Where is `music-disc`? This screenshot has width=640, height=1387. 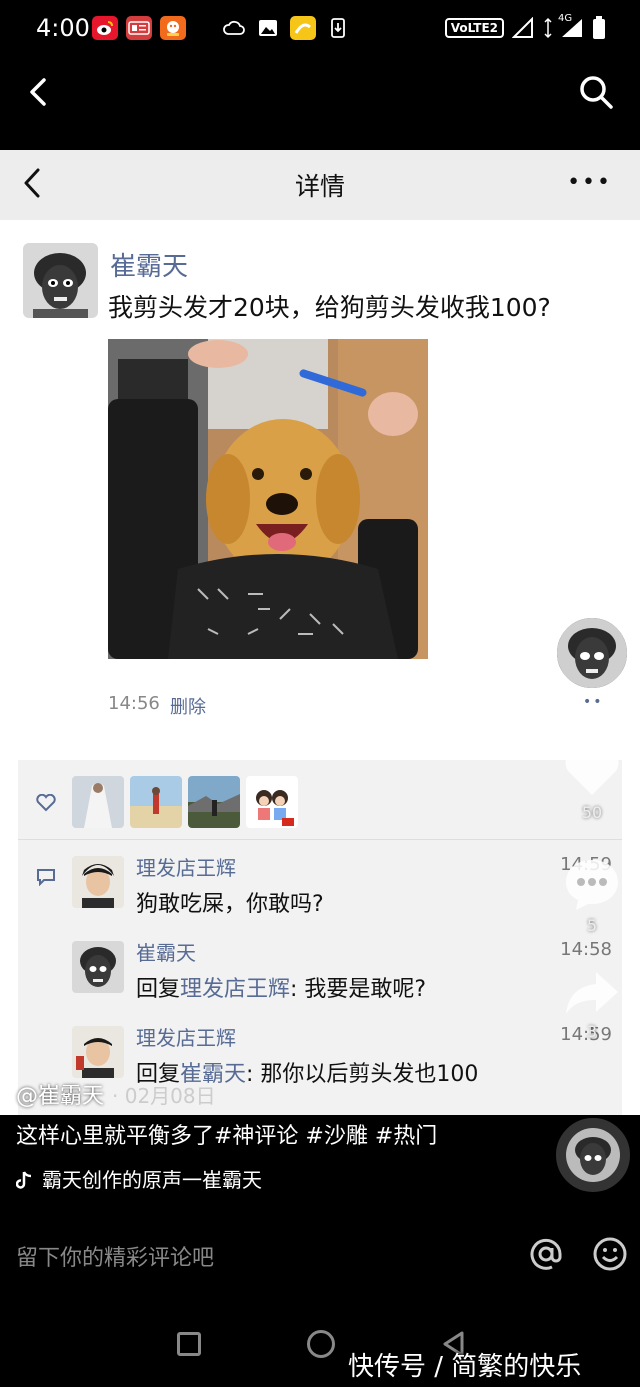
music-disc is located at coordinates (593, 1155).